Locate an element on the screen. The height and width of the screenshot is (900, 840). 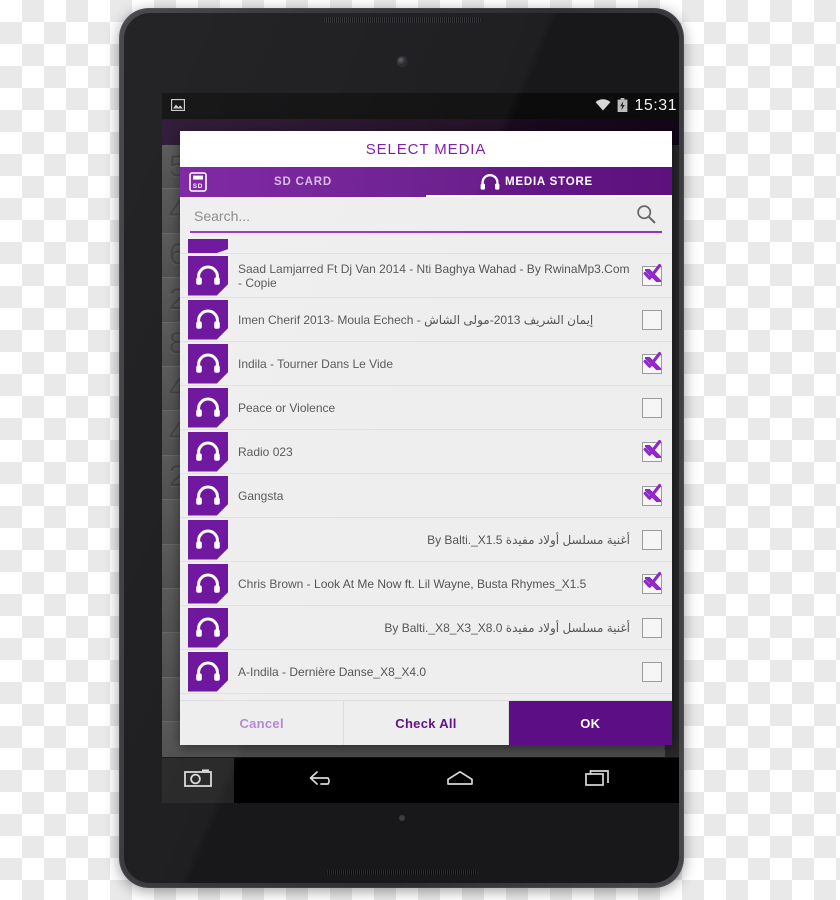
list-item-title: Radio 023 is located at coordinates (265, 451).